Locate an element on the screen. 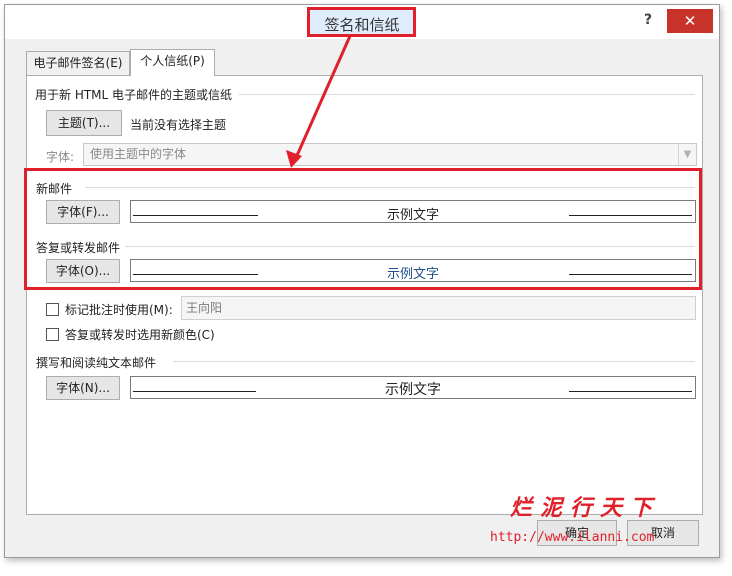 This screenshot has height=576, width=732. watermark-logo: 烂泥行天下 is located at coordinates (585, 508).